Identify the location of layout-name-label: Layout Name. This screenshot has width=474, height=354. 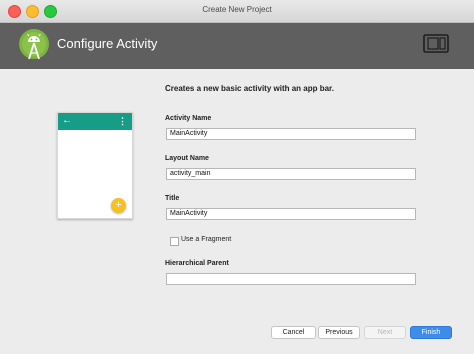
(187, 158).